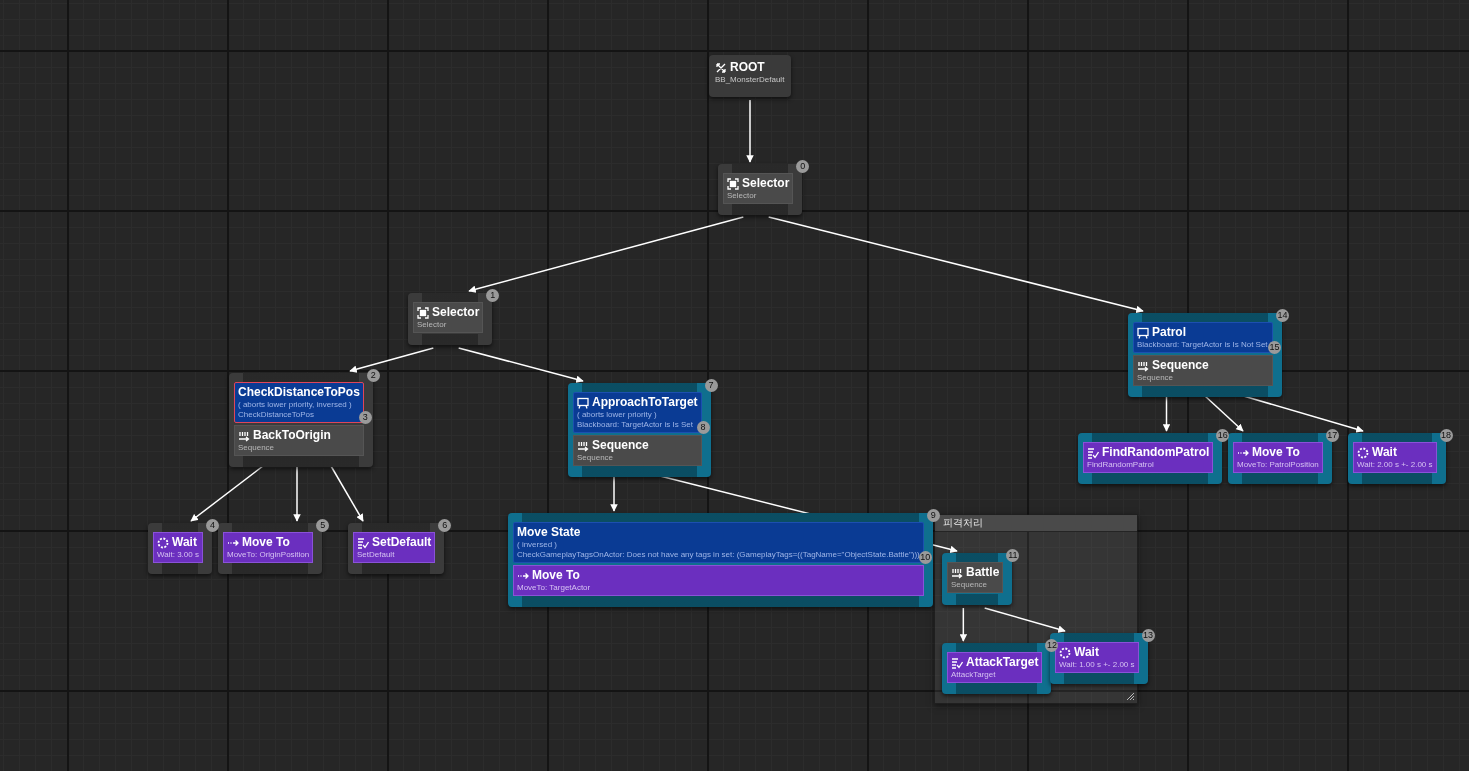  What do you see at coordinates (1278, 465) in the screenshot?
I see `node-subtitle: MoveTo: PatrolPosition` at bounding box center [1278, 465].